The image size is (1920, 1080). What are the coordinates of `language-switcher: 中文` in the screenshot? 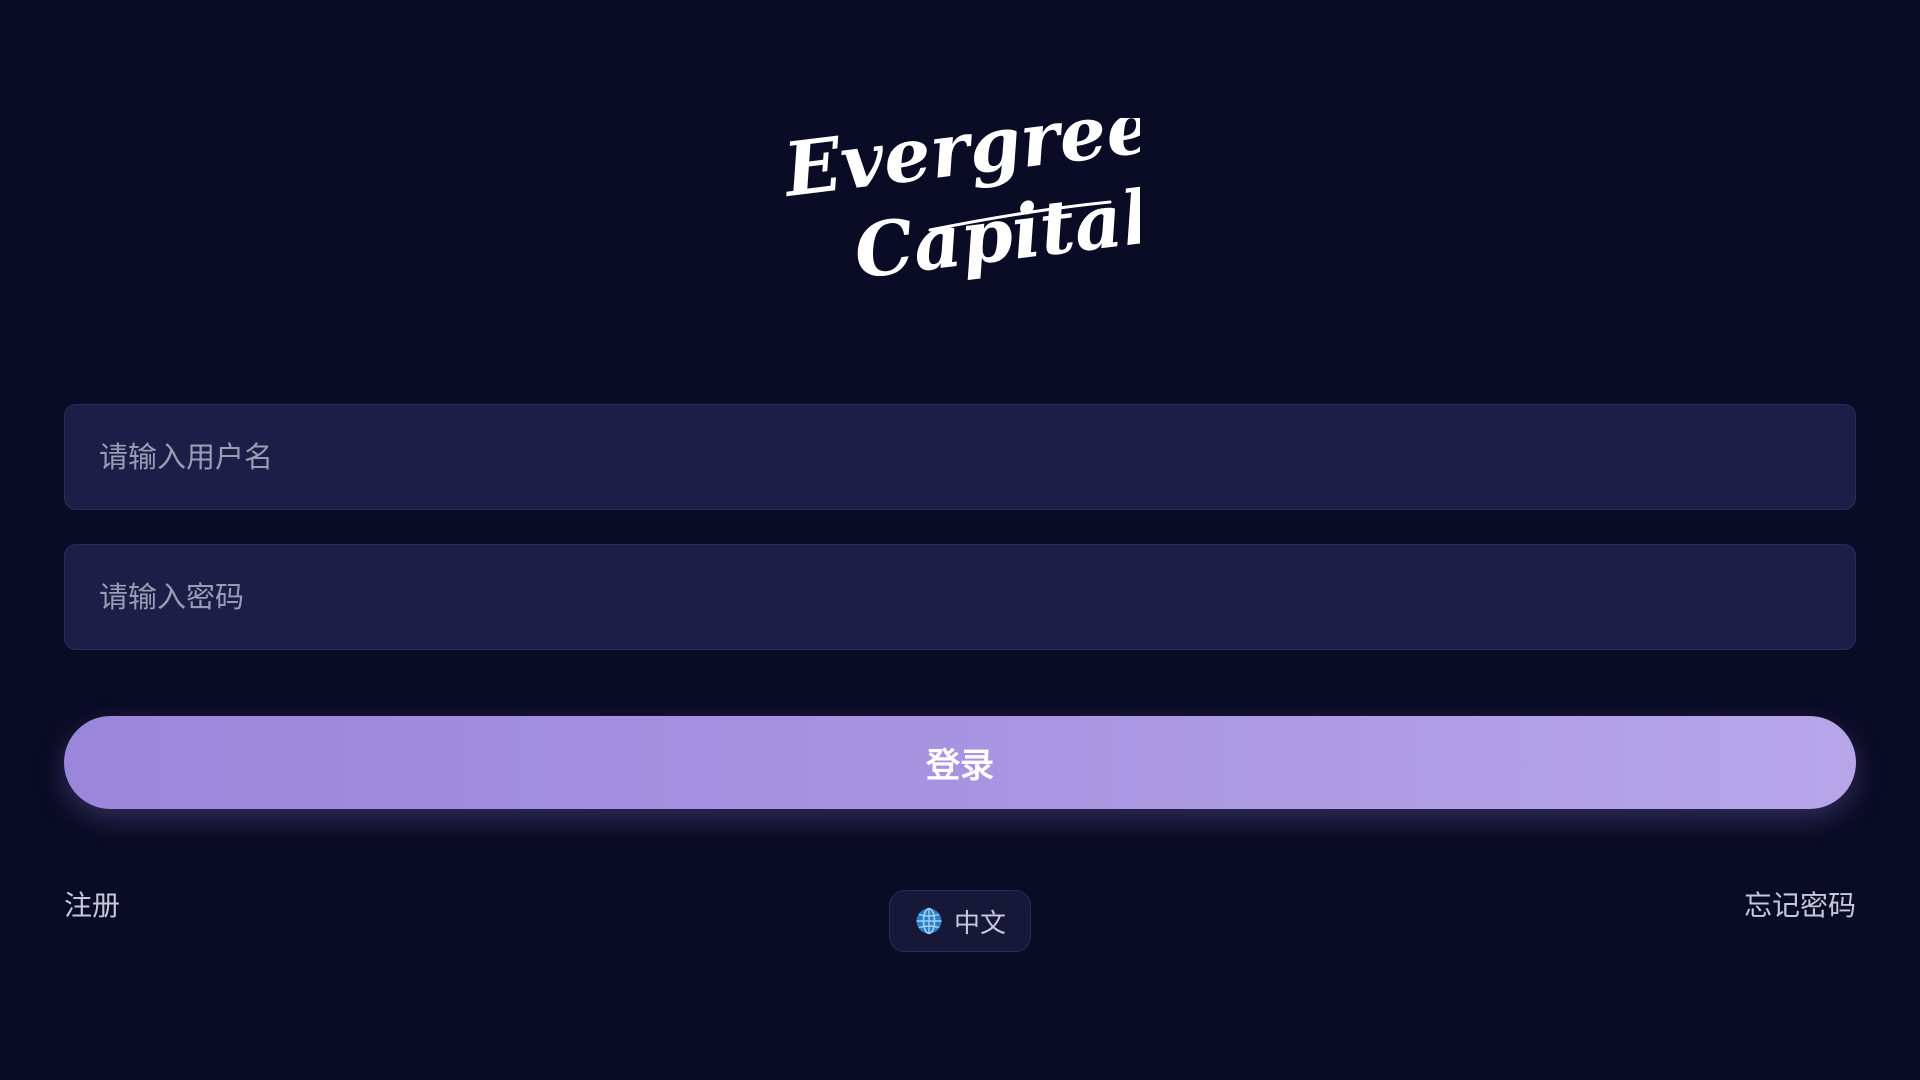 It's located at (960, 921).